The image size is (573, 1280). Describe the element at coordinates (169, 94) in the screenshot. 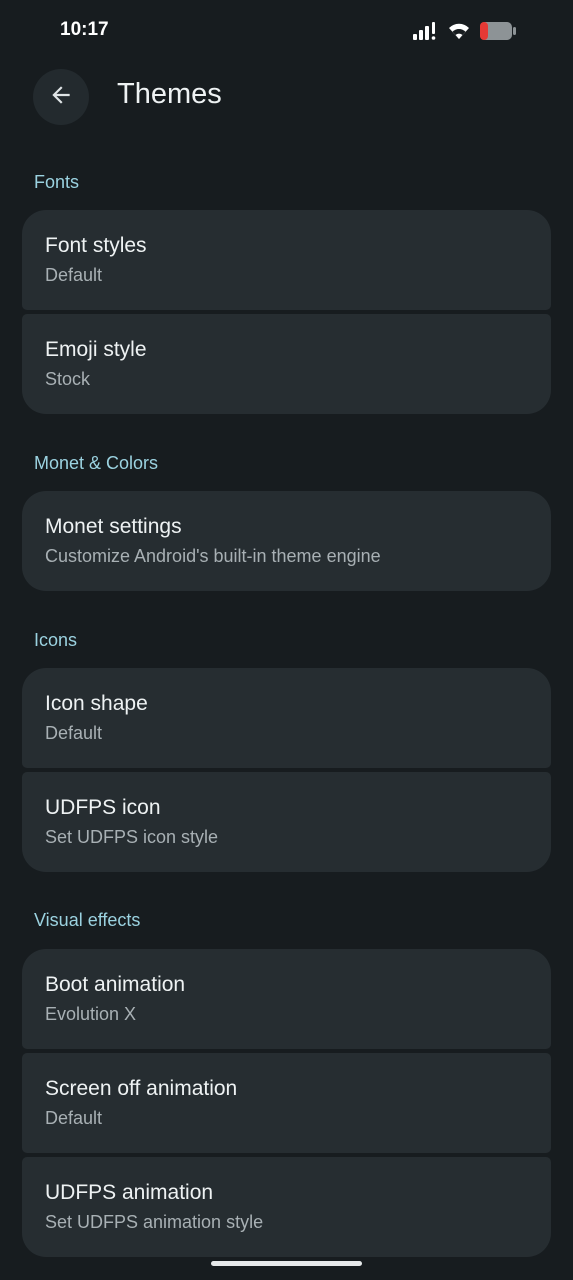

I see `page-title: Themes` at that location.